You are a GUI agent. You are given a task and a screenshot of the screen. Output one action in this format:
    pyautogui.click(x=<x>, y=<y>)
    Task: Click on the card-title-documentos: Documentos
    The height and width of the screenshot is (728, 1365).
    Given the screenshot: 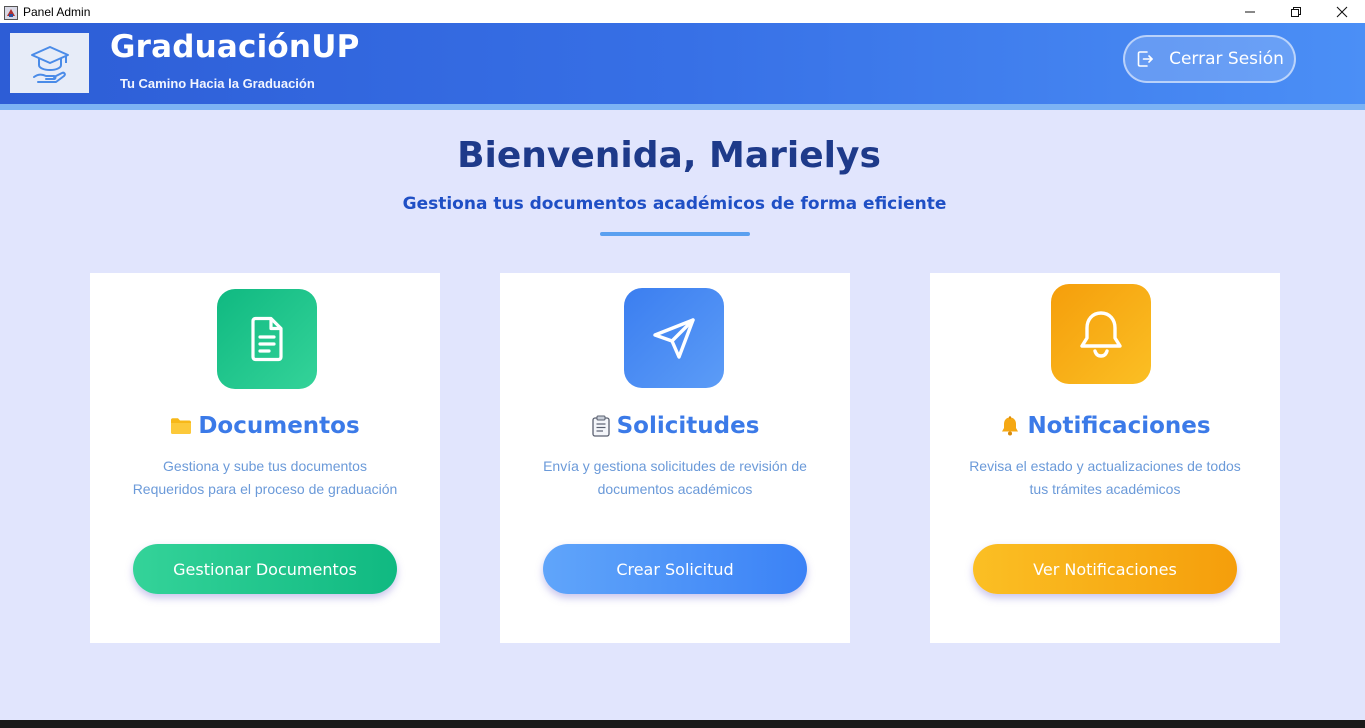 What is the action you would take?
    pyautogui.click(x=265, y=426)
    